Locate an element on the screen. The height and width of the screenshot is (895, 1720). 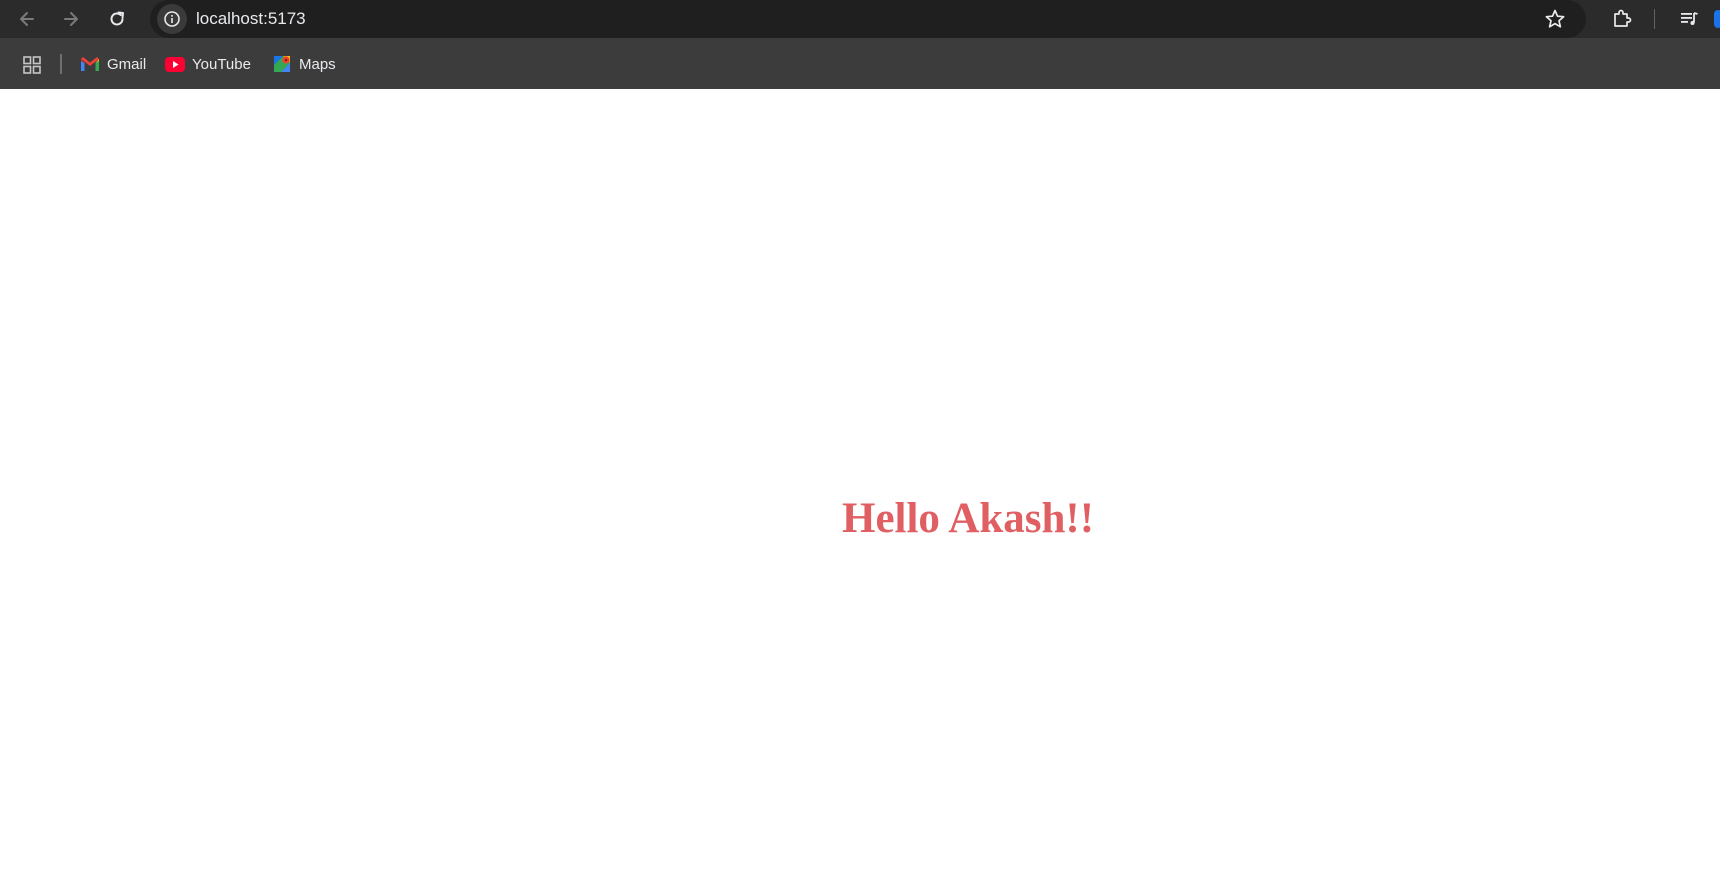
bookmark-gmail: Gmail is located at coordinates (113, 64).